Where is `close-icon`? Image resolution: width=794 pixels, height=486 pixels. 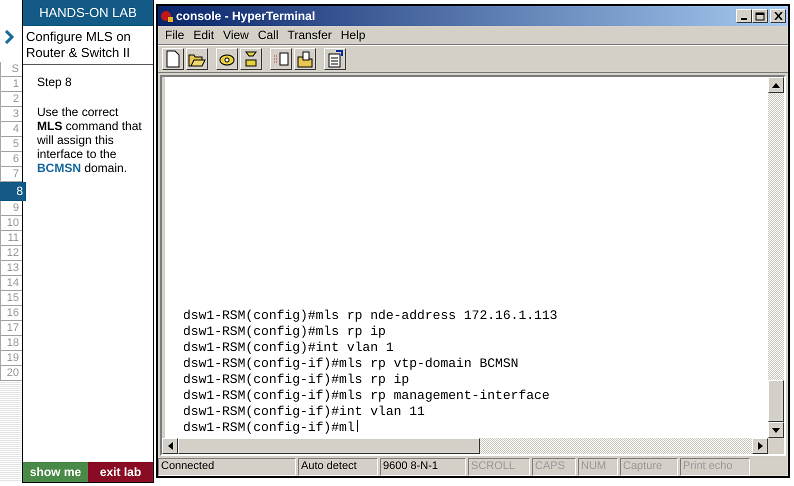
close-icon is located at coordinates (778, 16).